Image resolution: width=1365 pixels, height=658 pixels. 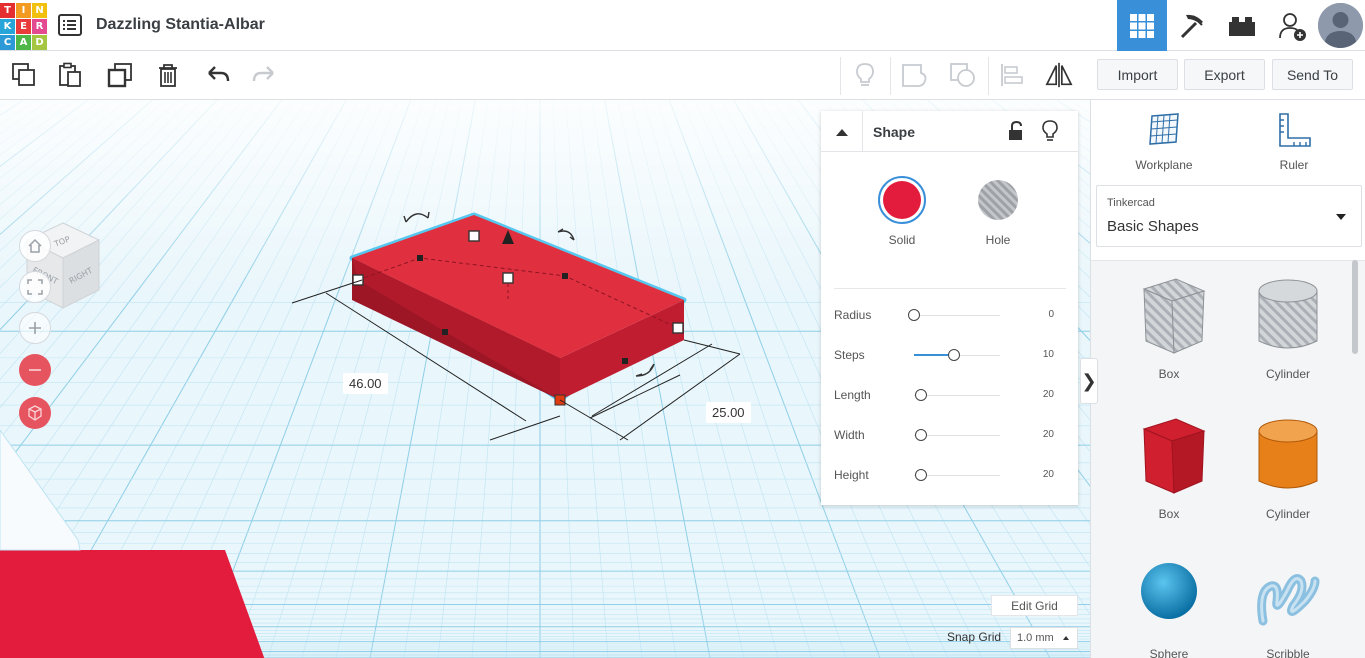 I want to click on light-bulb-icon, so click(x=865, y=74).